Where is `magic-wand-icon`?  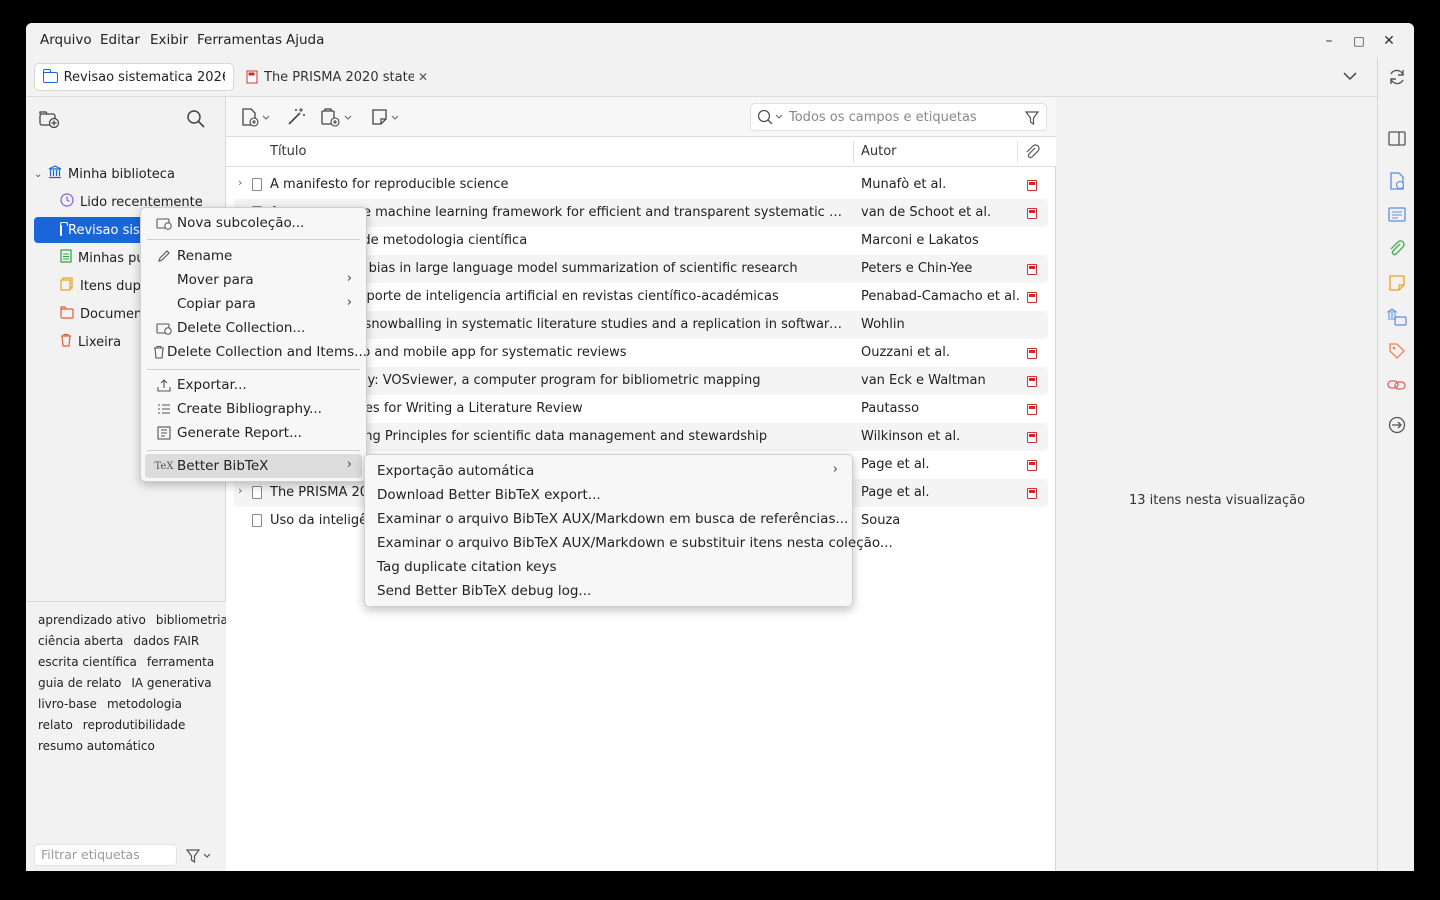 magic-wand-icon is located at coordinates (296, 117).